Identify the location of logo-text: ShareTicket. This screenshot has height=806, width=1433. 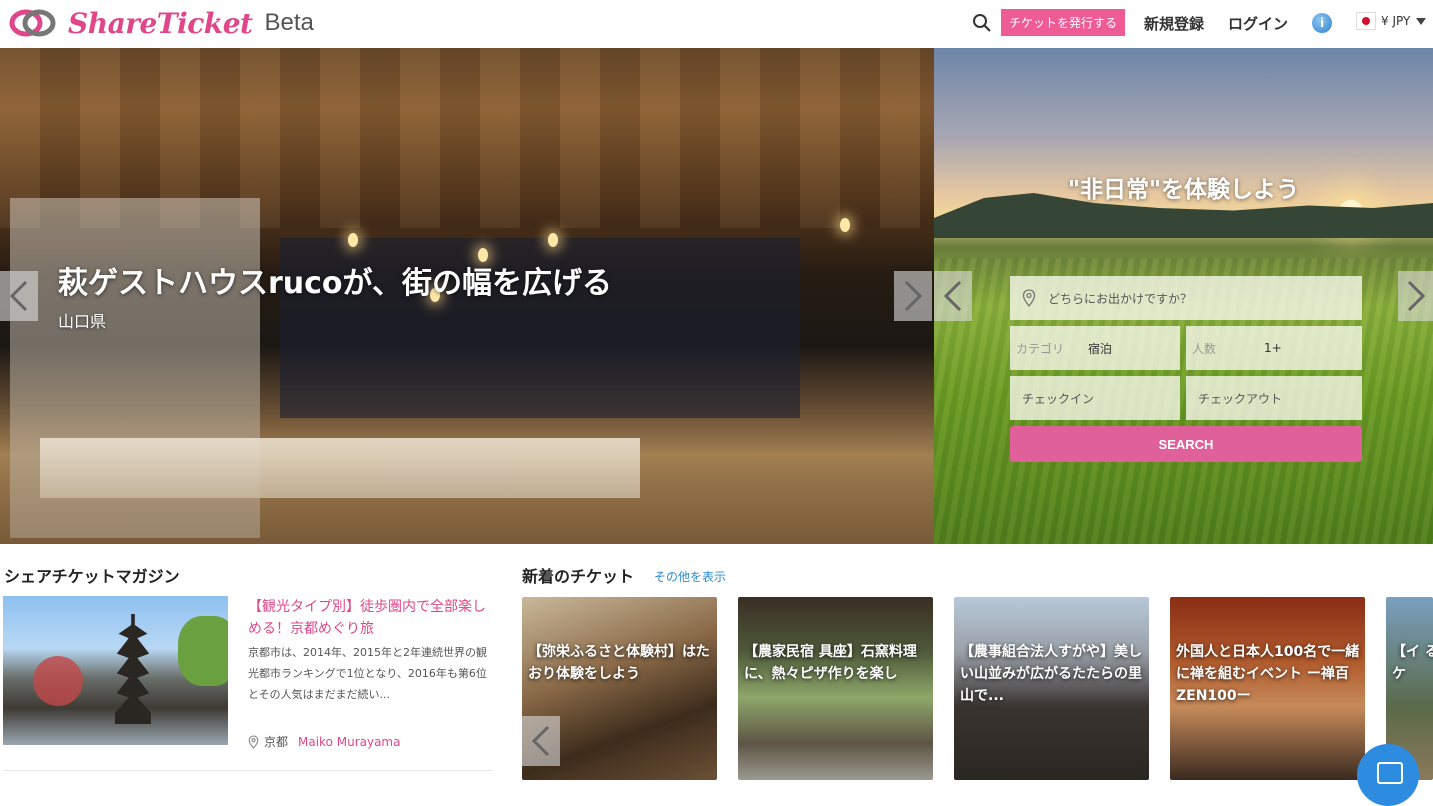
(160, 23).